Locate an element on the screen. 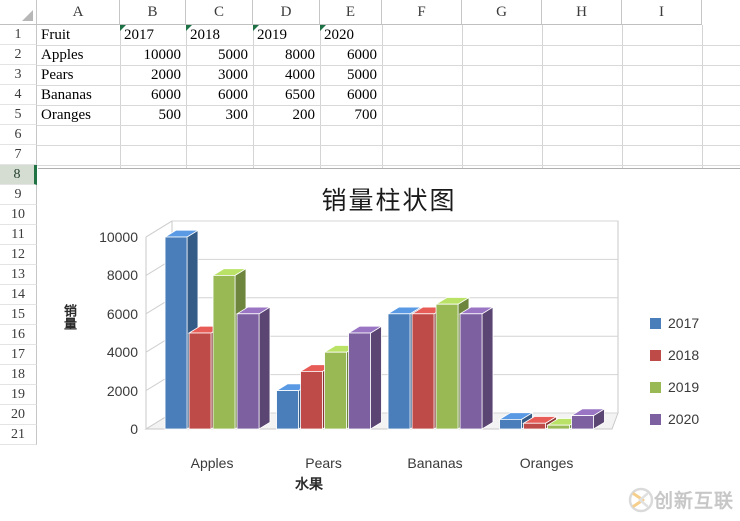  row-header-8: 8 is located at coordinates (18, 175).